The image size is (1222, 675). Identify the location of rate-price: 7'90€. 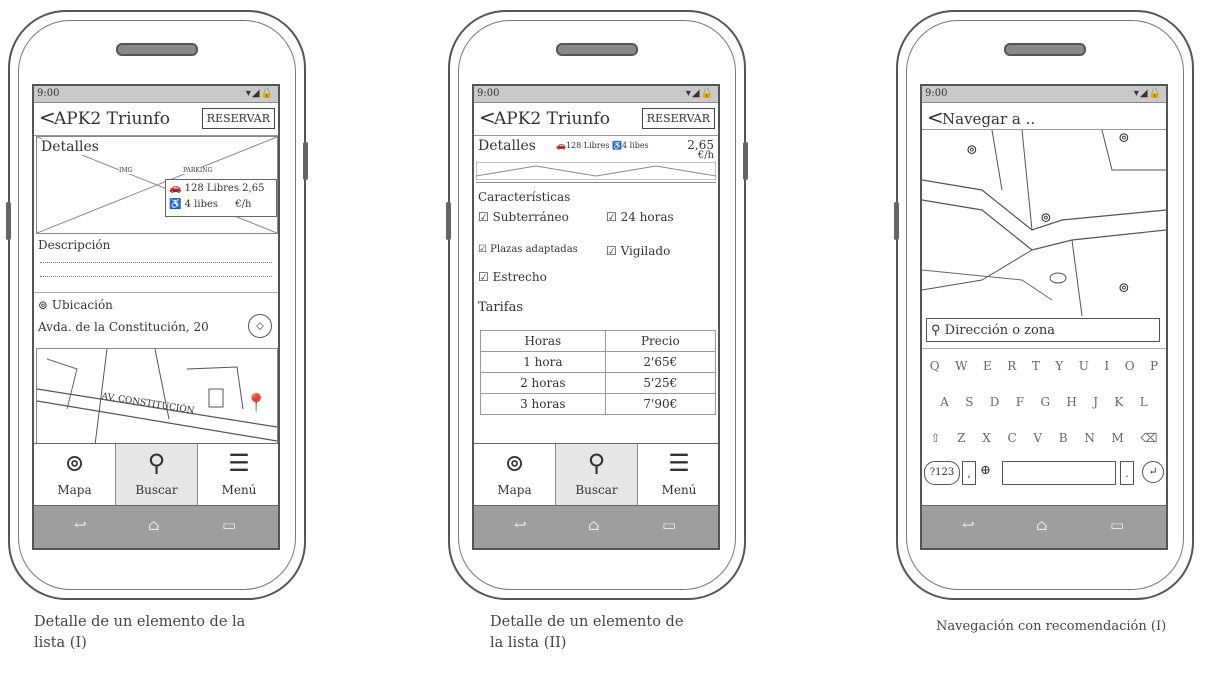
(660, 404).